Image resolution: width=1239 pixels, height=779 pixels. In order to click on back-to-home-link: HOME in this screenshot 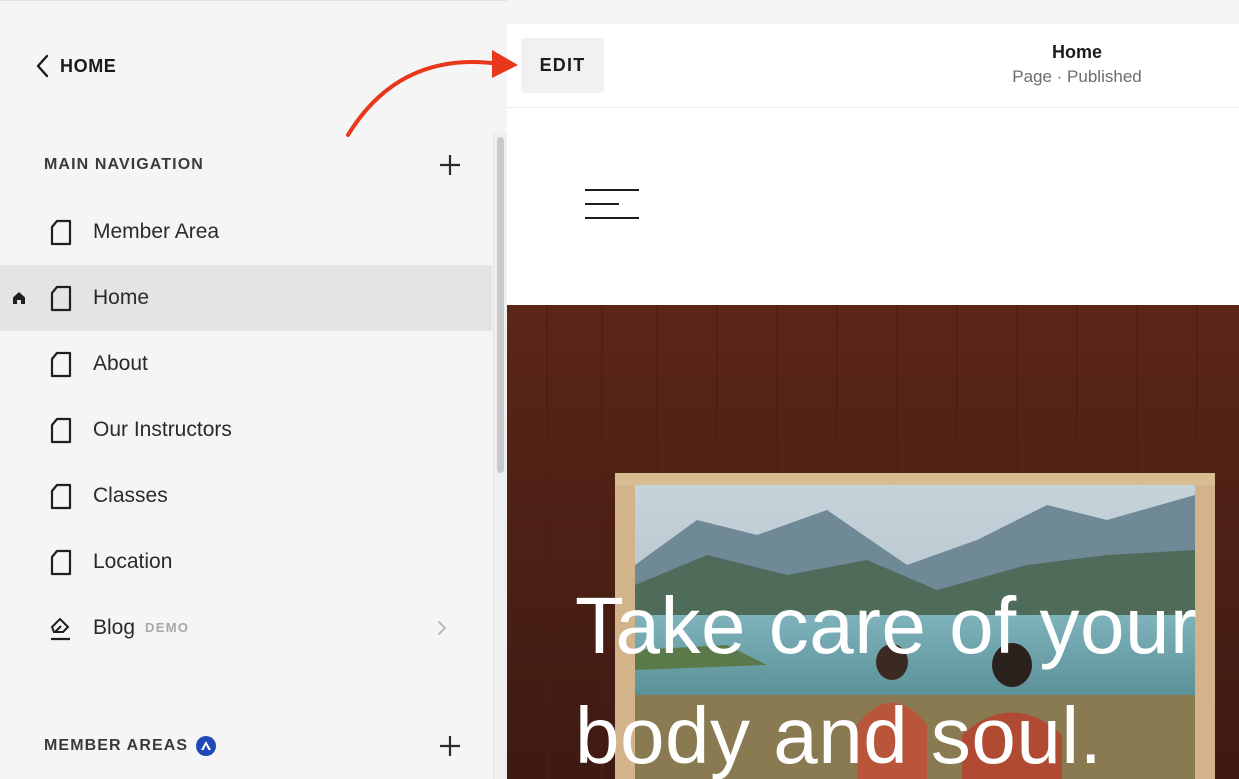, I will do `click(75, 66)`.